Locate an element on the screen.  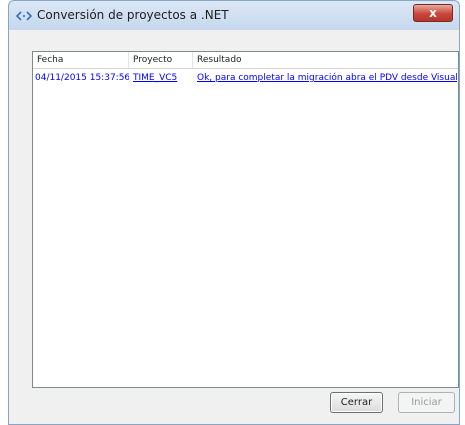
cerrar-button: Cerrar is located at coordinates (356, 402).